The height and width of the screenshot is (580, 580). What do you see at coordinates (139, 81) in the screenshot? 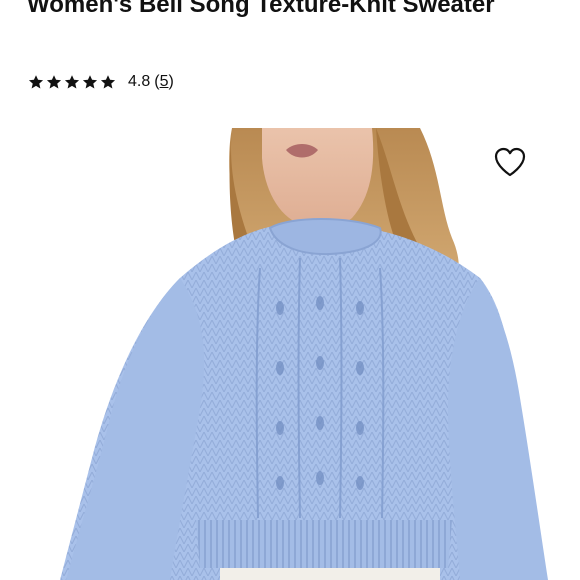
I see `rating-value: 4.8` at bounding box center [139, 81].